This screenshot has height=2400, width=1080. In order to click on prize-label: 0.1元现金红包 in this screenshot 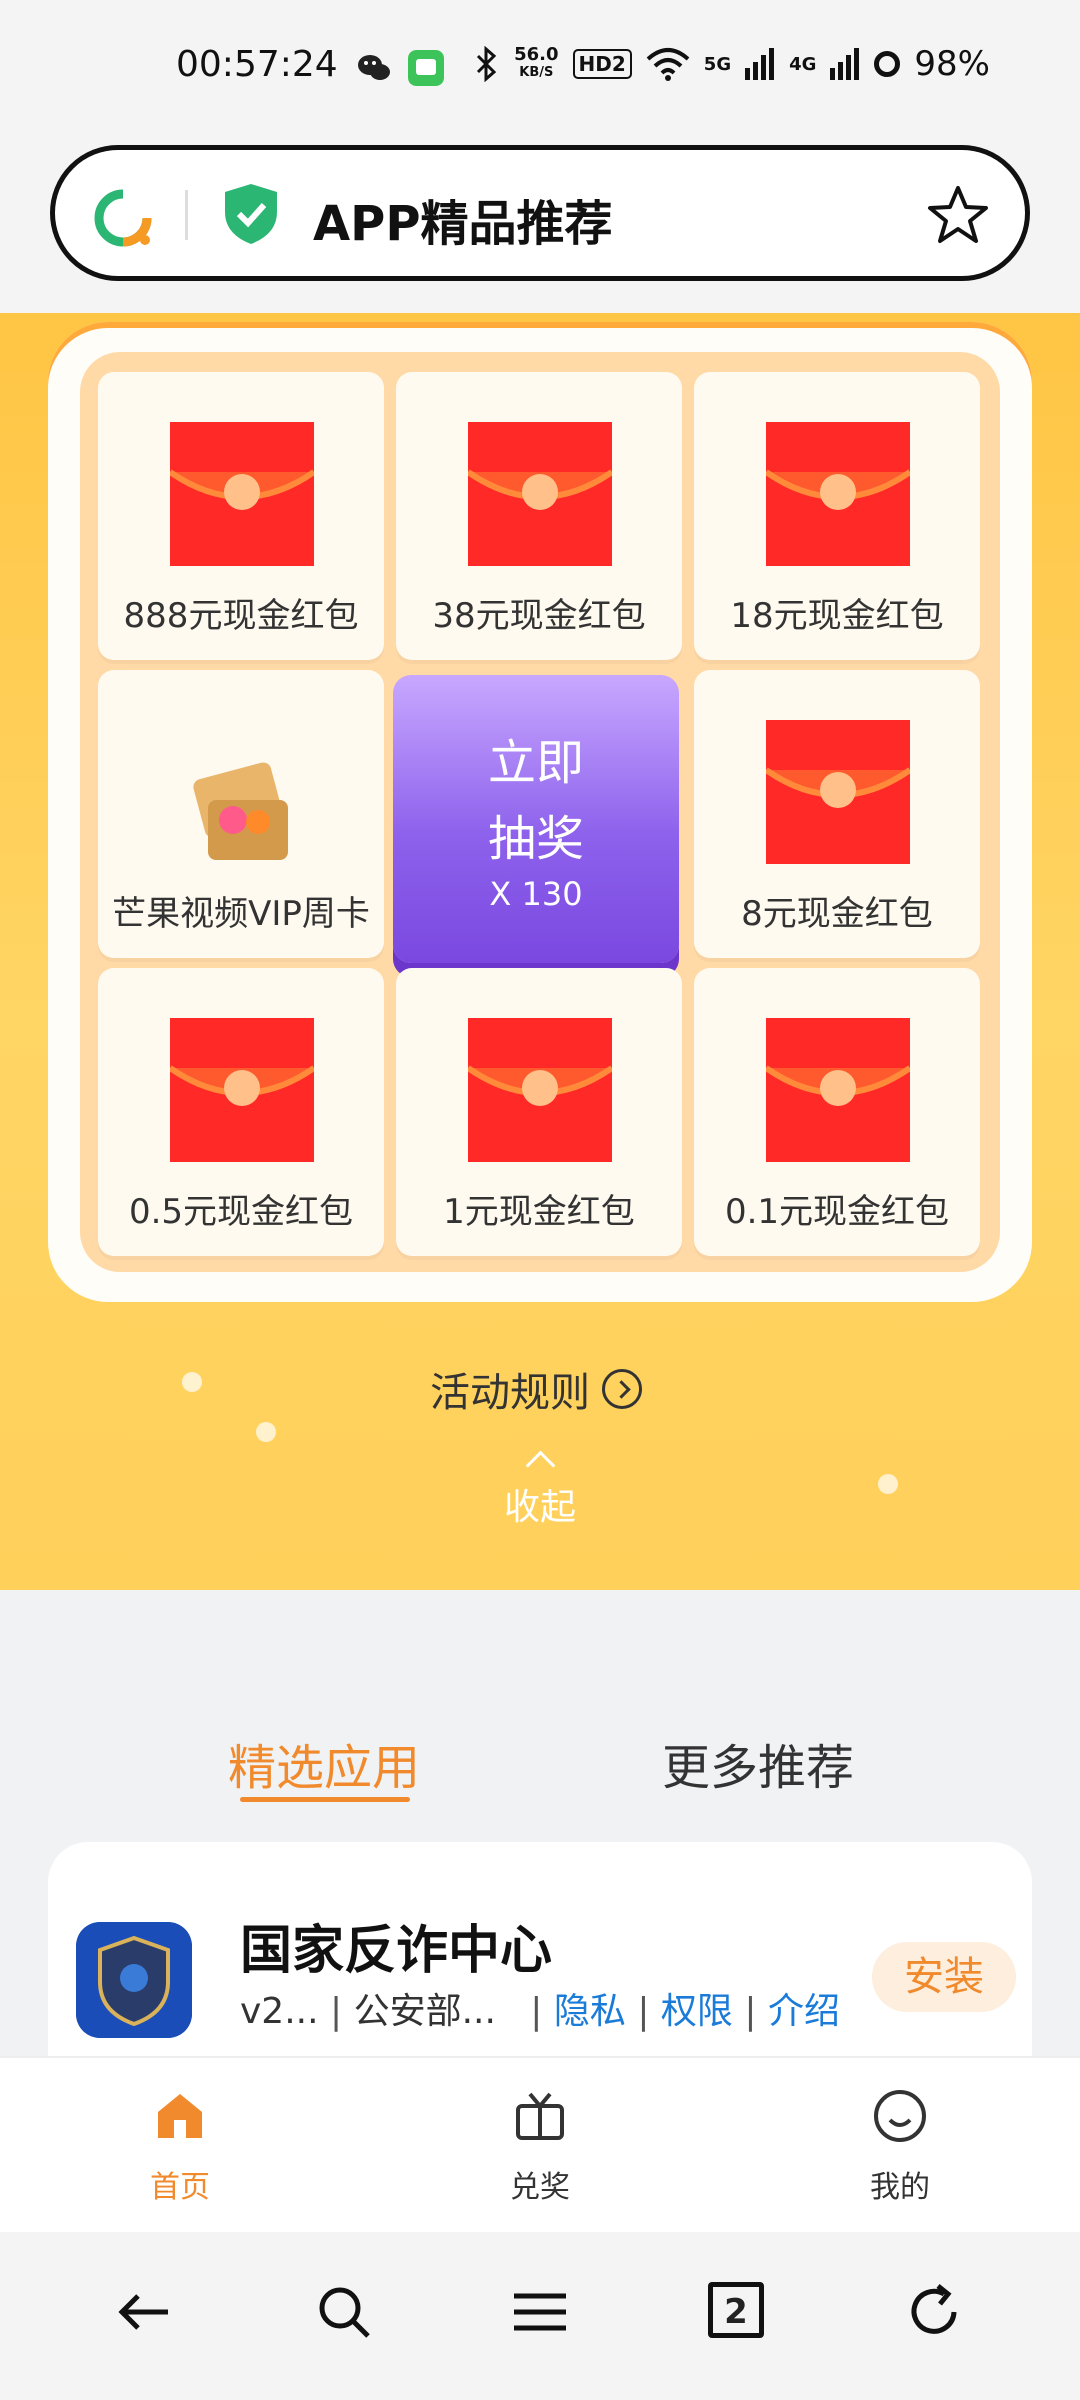, I will do `click(837, 1212)`.